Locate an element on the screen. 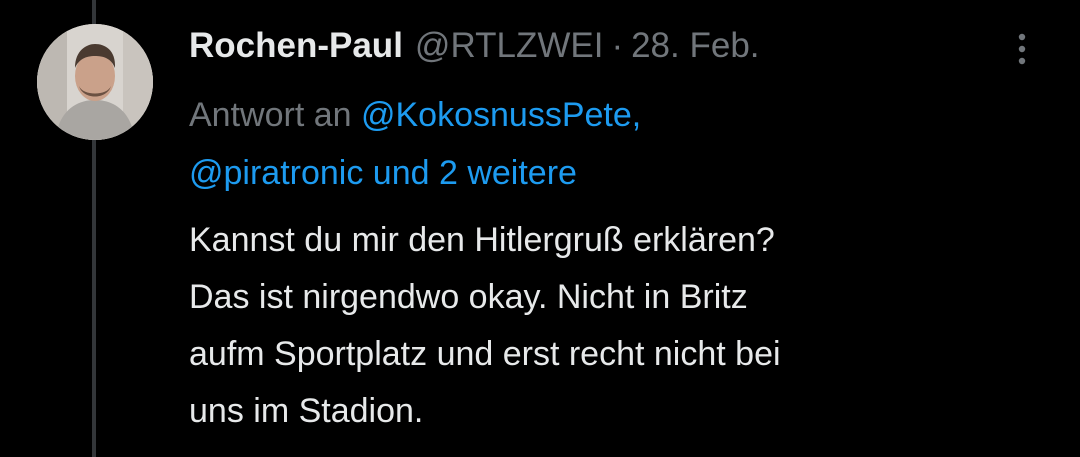 The height and width of the screenshot is (457, 1080). tweet-header: Rochen-Paul @RTLZWEI · 28. Feb. is located at coordinates (609, 46).